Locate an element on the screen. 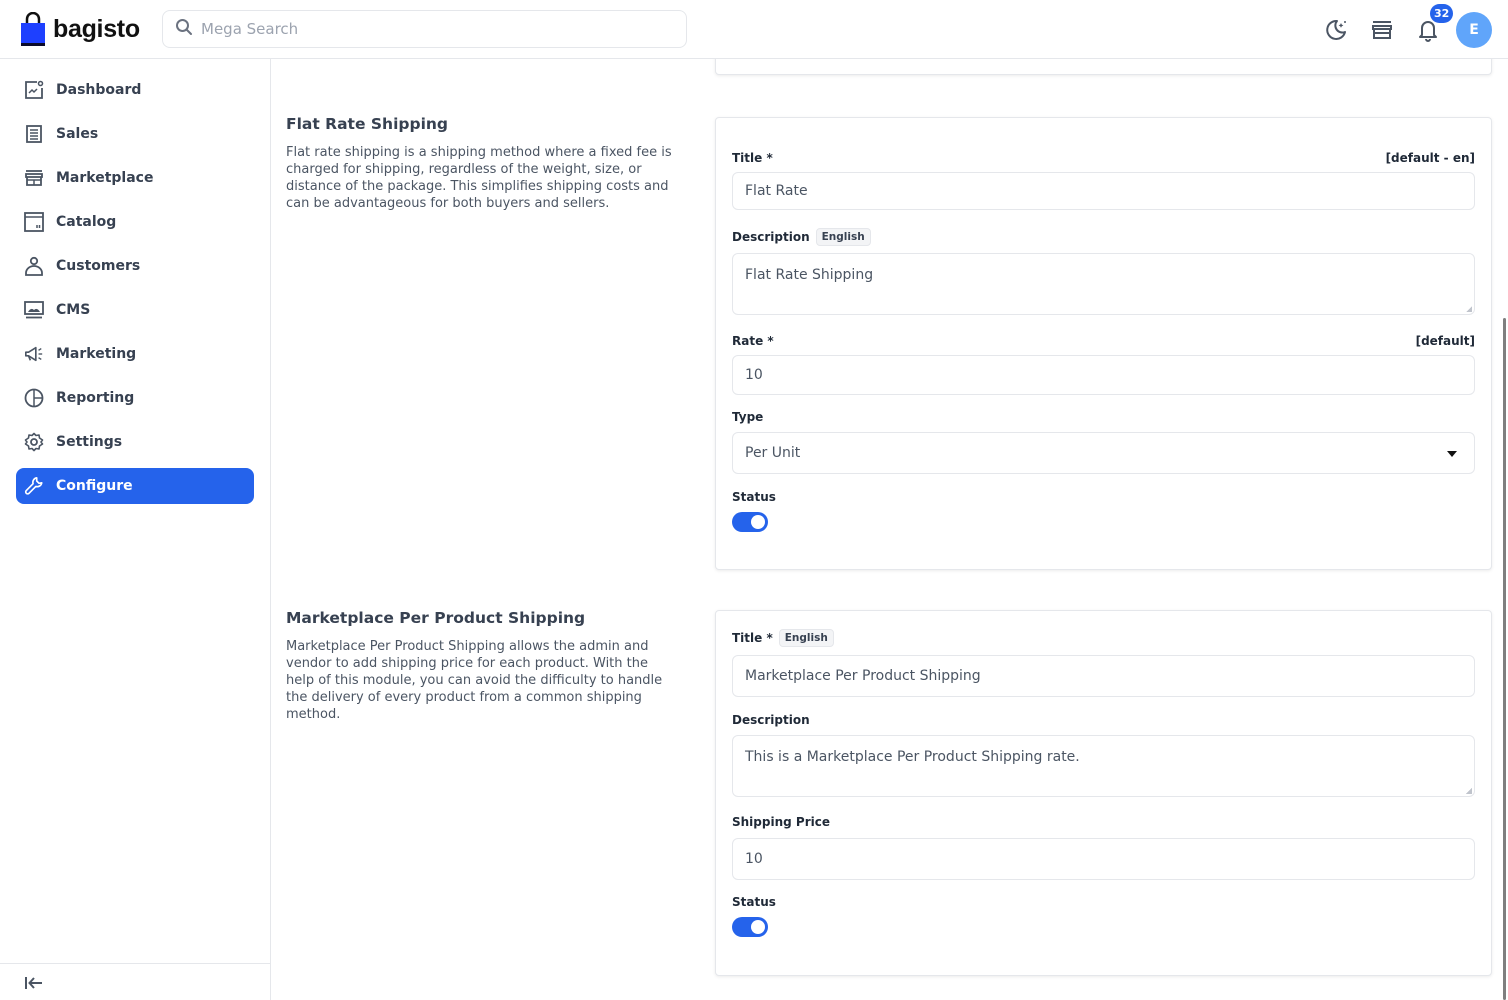 Image resolution: width=1508 pixels, height=1000 pixels. rate-label: Rate * is located at coordinates (753, 341).